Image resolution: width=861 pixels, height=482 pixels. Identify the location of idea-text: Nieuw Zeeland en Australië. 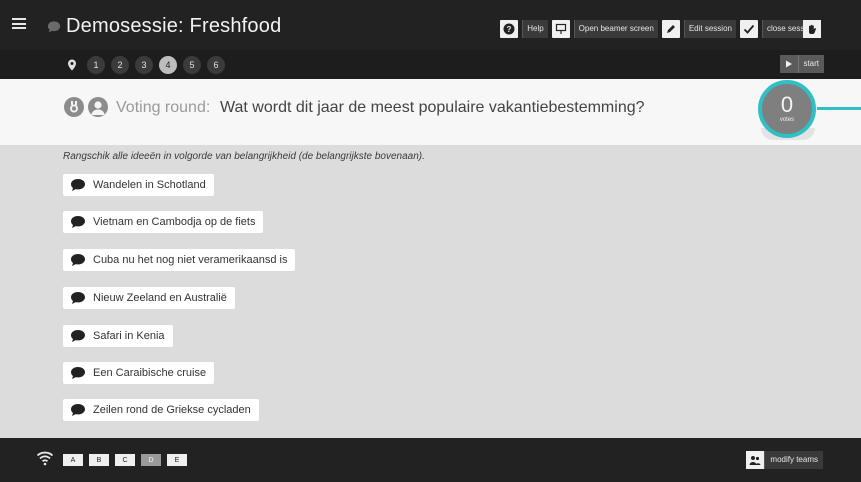
(160, 298).